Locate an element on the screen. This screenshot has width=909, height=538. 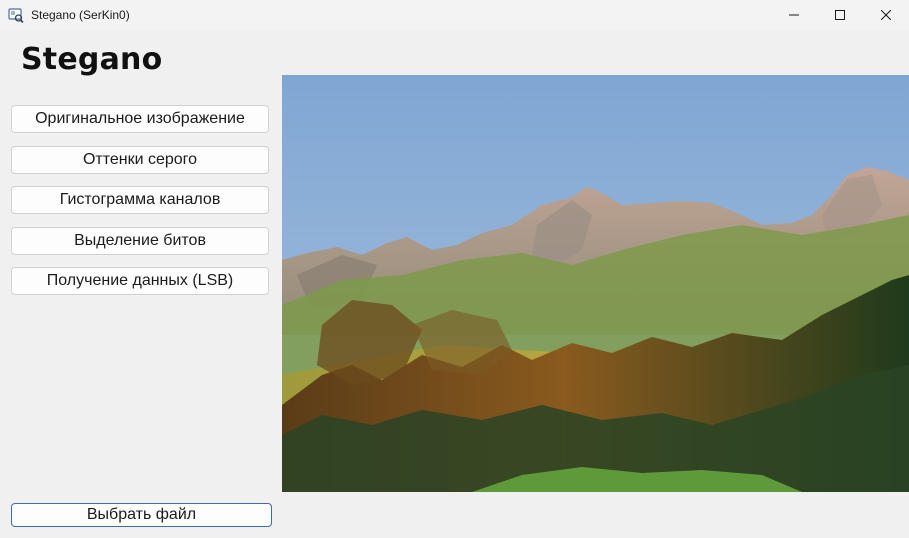
channel-histogram-button: Гистограмма каналов is located at coordinates (140, 200).